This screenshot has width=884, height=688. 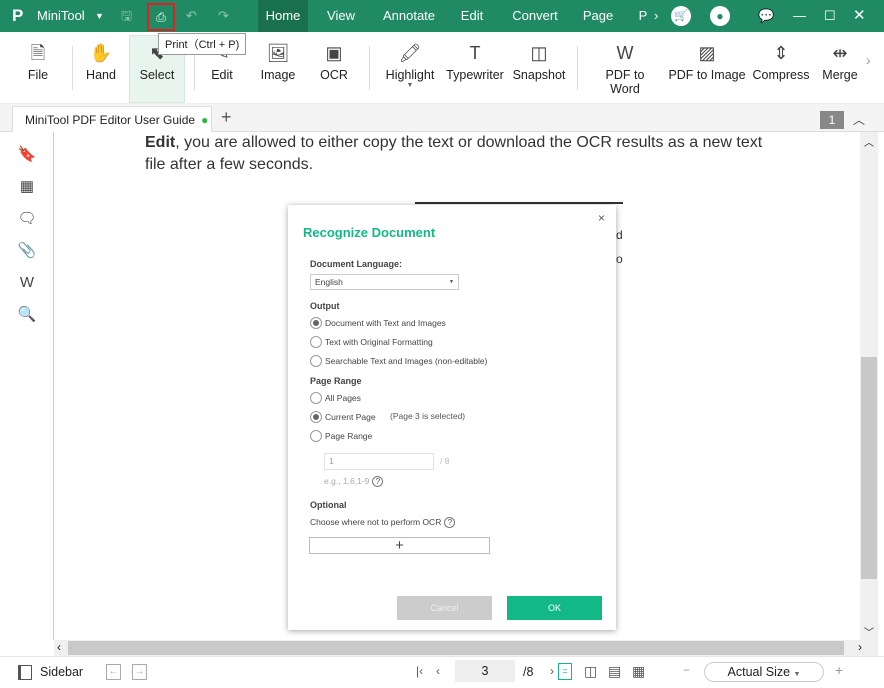 What do you see at coordinates (410, 53) in the screenshot?
I see `highlight-icon: 🖍` at bounding box center [410, 53].